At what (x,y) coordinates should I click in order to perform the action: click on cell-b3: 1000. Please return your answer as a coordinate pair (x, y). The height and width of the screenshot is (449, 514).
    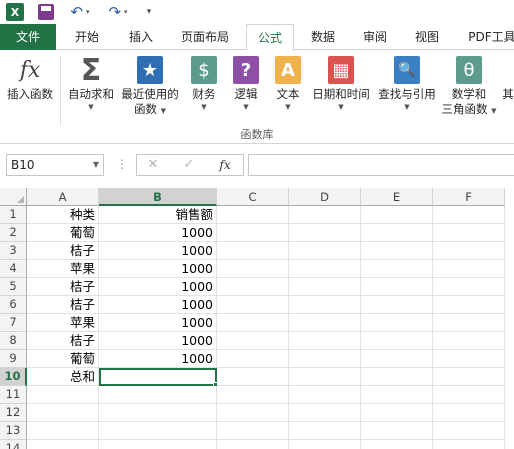
    Looking at the image, I should click on (158, 251).